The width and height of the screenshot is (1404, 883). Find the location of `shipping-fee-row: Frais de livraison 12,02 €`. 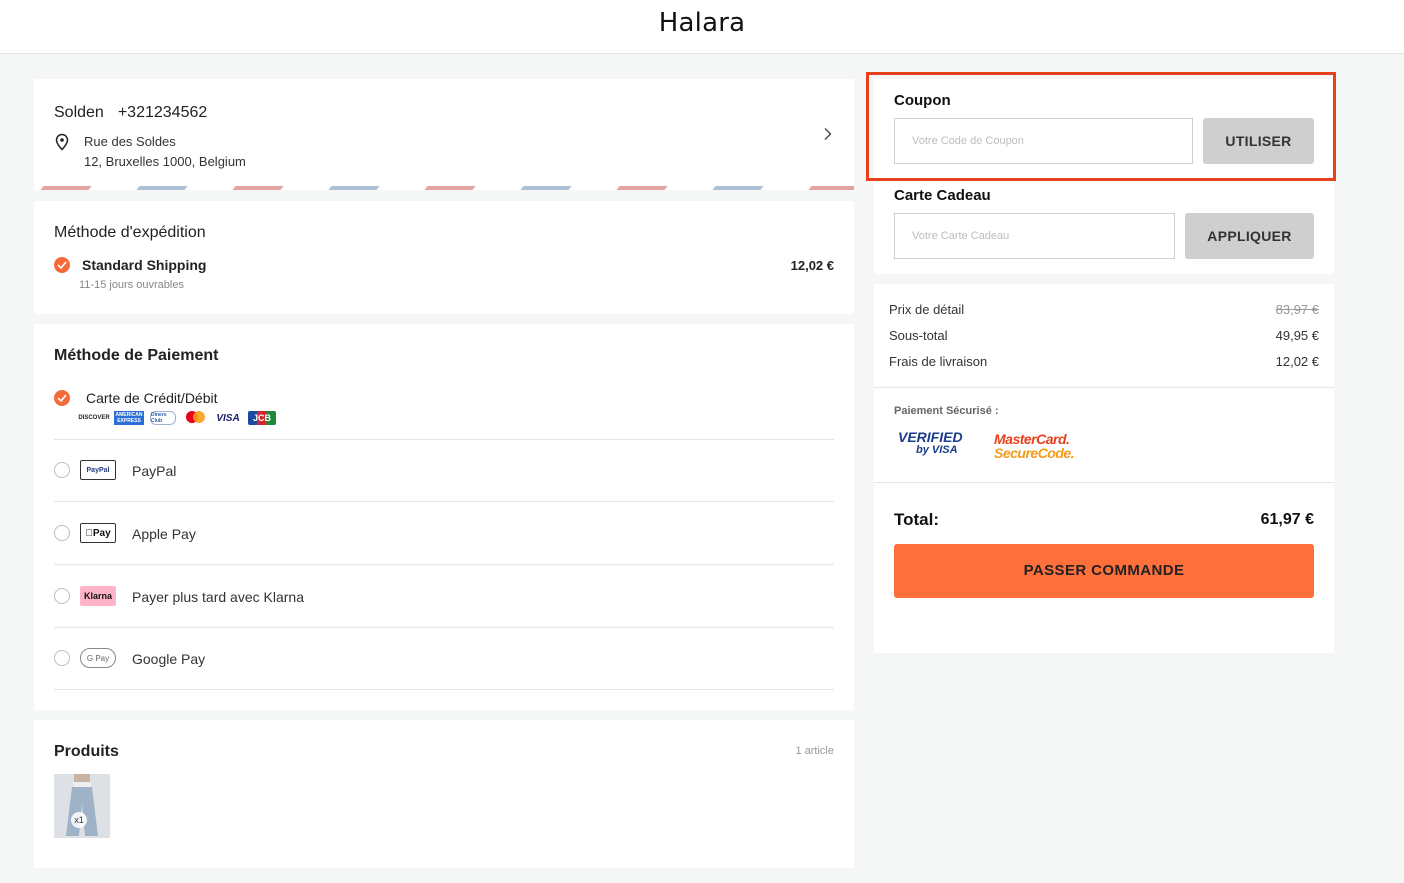

shipping-fee-row: Frais de livraison 12,02 € is located at coordinates (1104, 361).